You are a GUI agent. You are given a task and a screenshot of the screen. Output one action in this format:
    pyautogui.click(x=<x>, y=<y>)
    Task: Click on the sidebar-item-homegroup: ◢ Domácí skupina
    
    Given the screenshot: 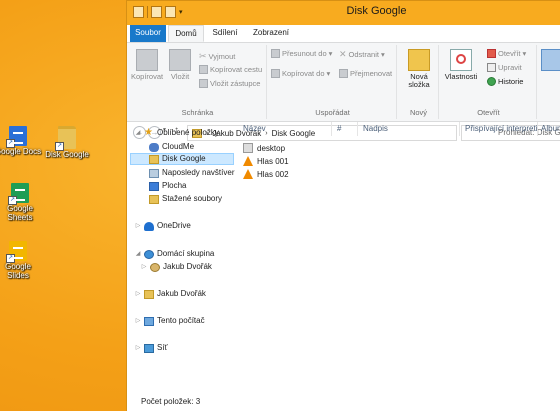 What is the action you would take?
    pyautogui.click(x=174, y=254)
    